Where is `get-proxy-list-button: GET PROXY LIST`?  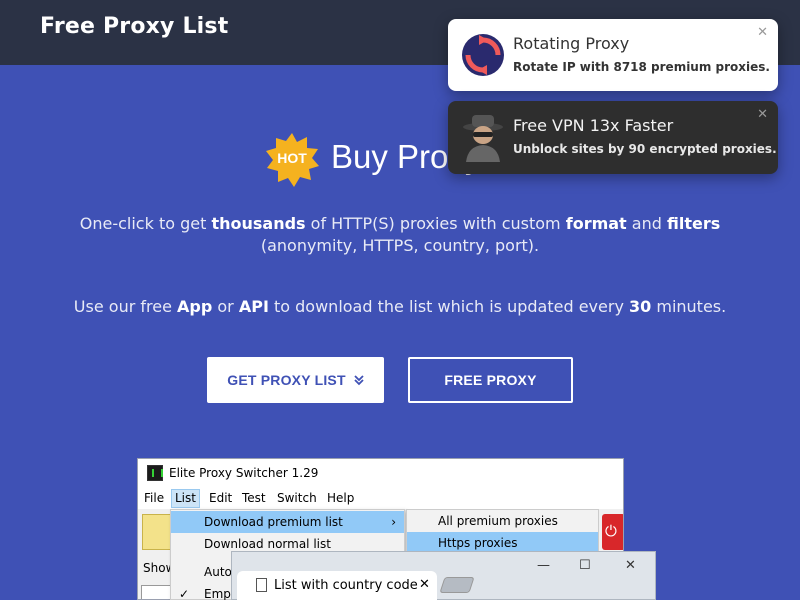
get-proxy-list-button: GET PROXY LIST is located at coordinates (295, 380).